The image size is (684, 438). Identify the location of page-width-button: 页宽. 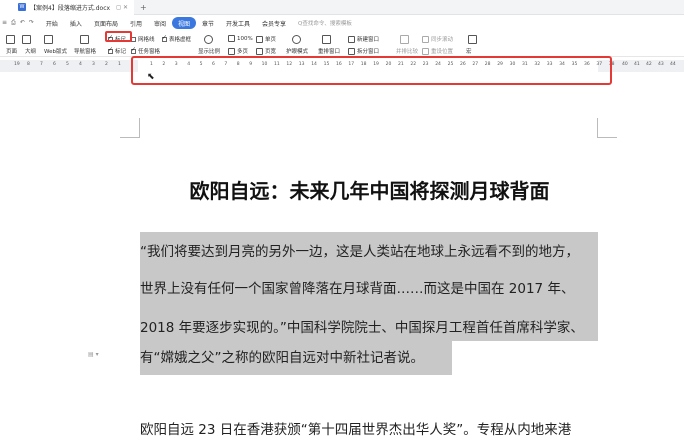
(266, 51).